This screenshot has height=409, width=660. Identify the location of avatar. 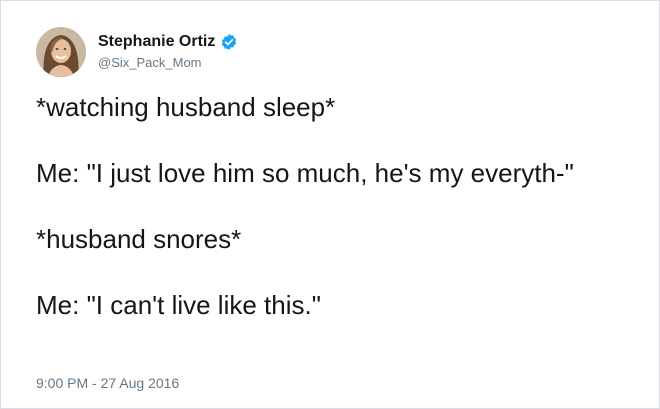
(61, 52).